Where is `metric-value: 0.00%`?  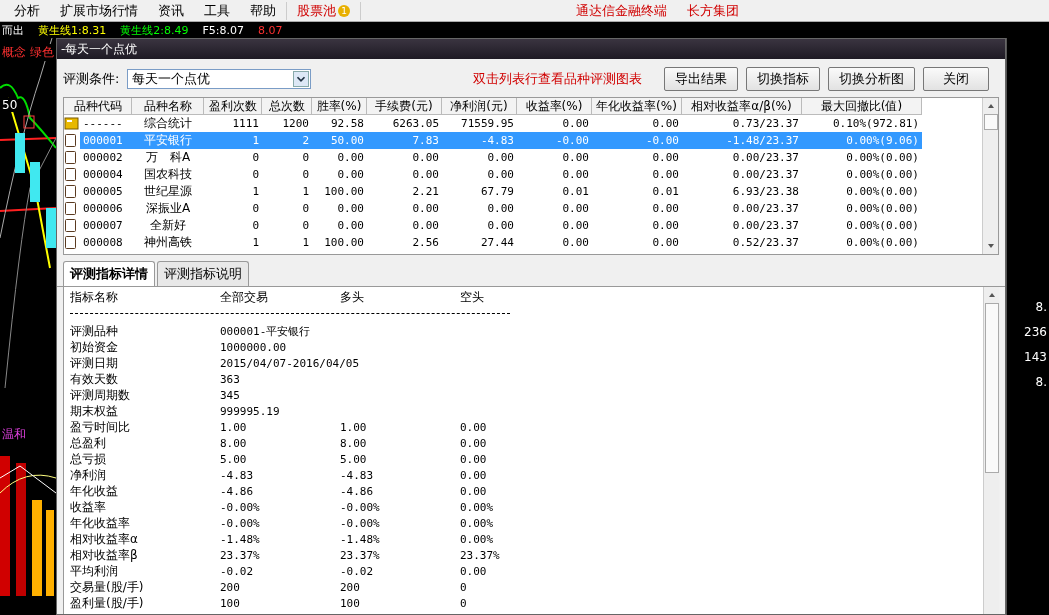
metric-value: 0.00% is located at coordinates (477, 523).